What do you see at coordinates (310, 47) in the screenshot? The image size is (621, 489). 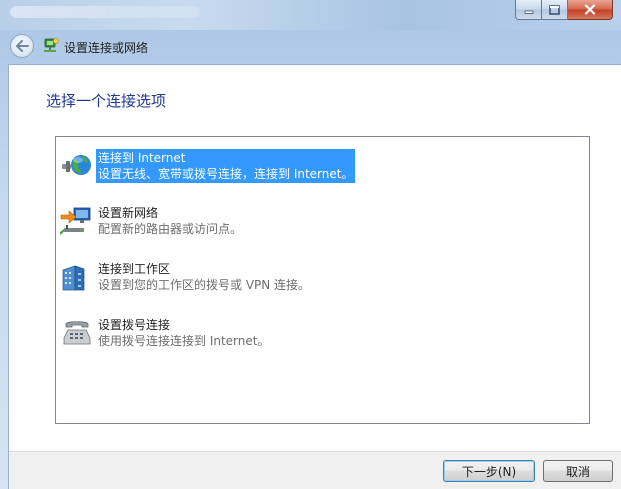 I see `navigation-bar: 设置连接或网络` at bounding box center [310, 47].